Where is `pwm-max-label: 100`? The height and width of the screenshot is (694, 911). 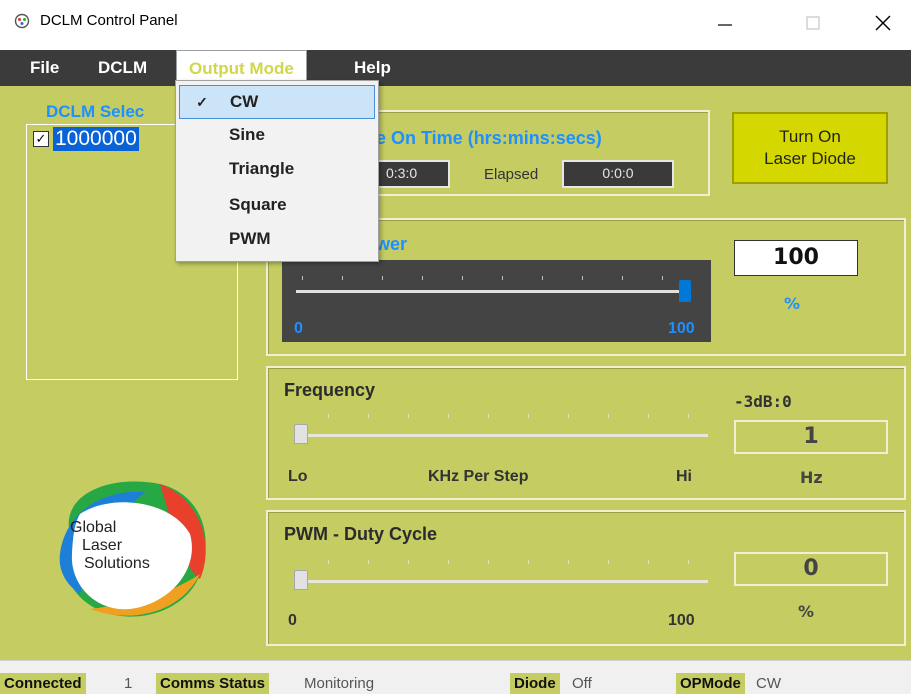 pwm-max-label: 100 is located at coordinates (681, 620).